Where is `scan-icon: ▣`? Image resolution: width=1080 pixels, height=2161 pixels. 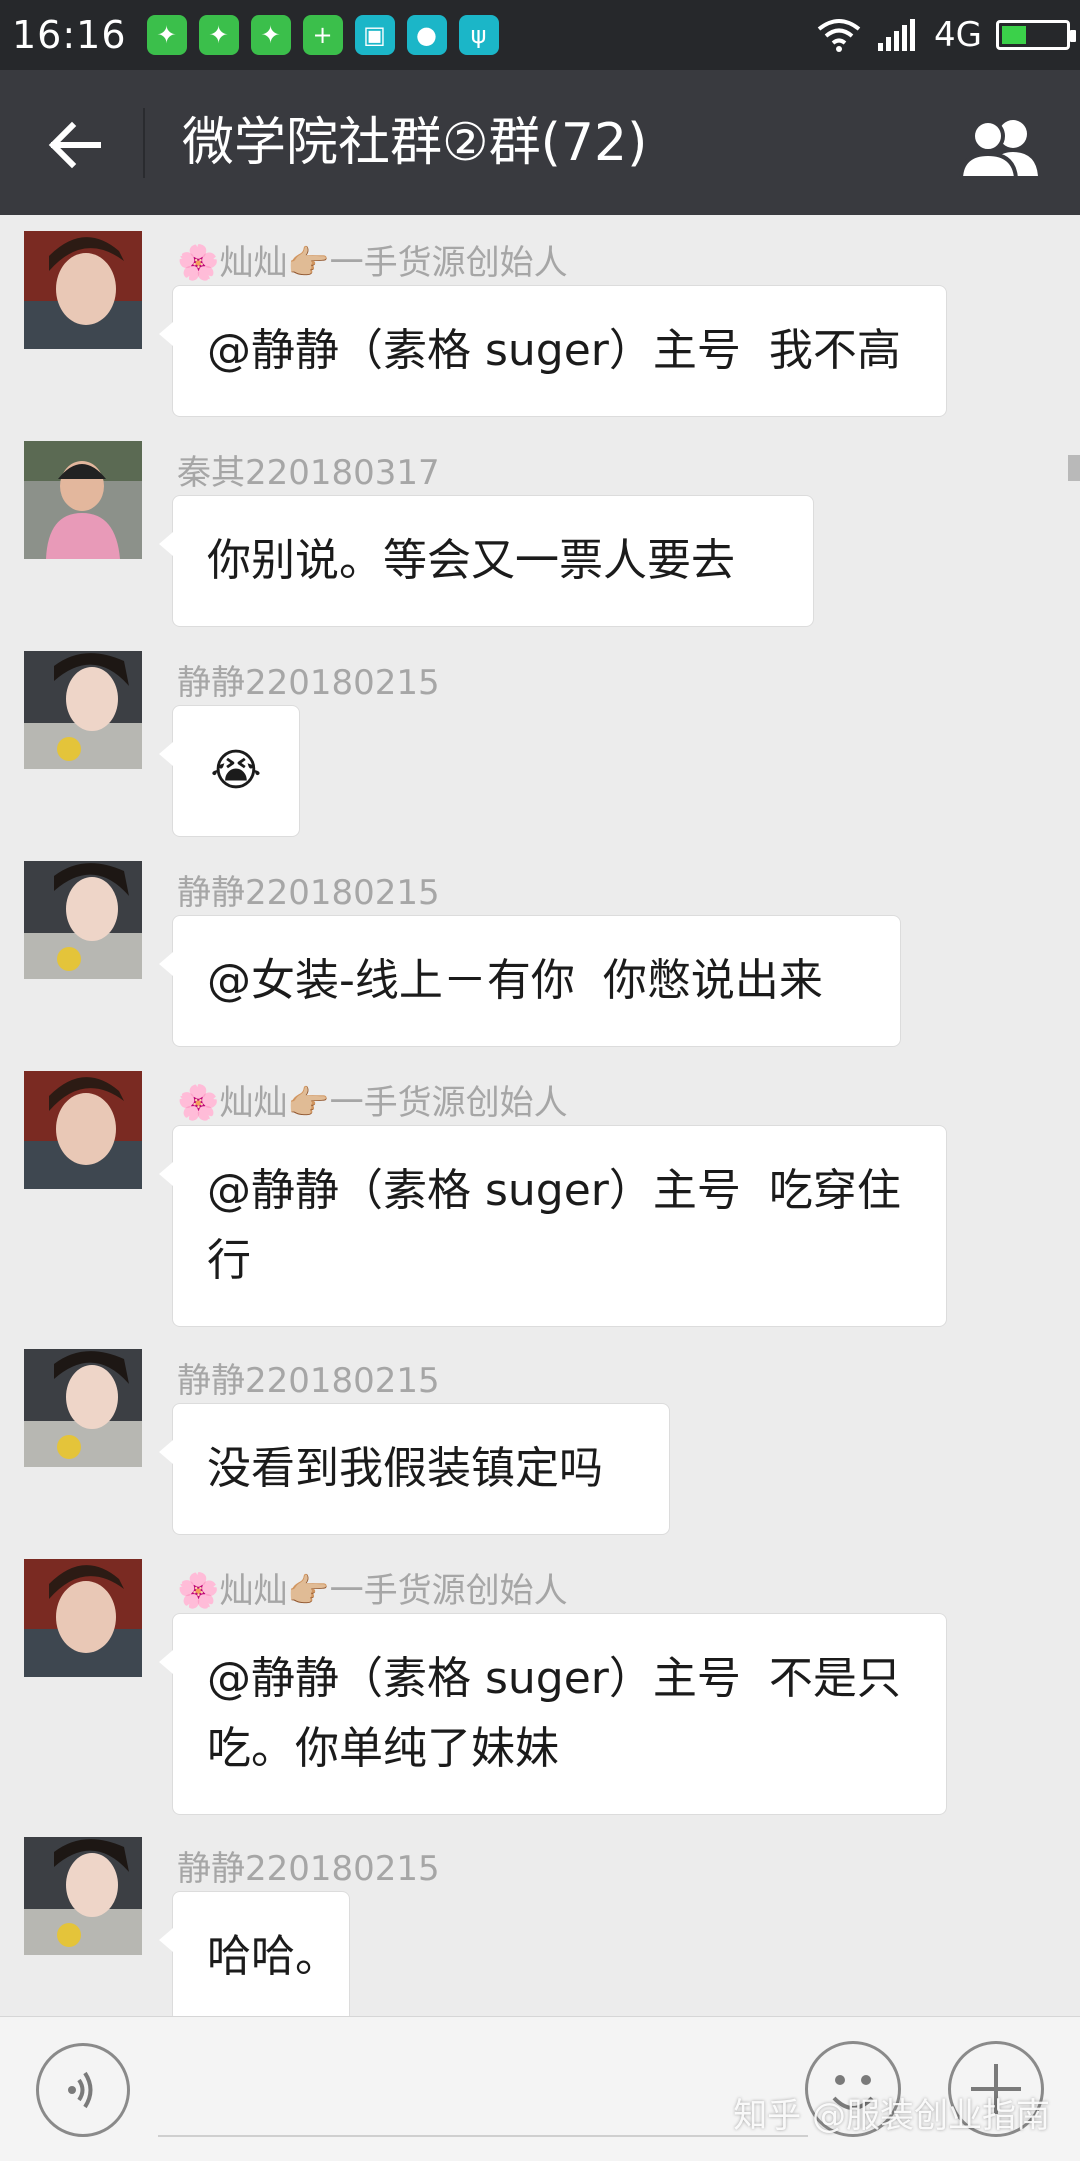
scan-icon: ▣ is located at coordinates (374, 35).